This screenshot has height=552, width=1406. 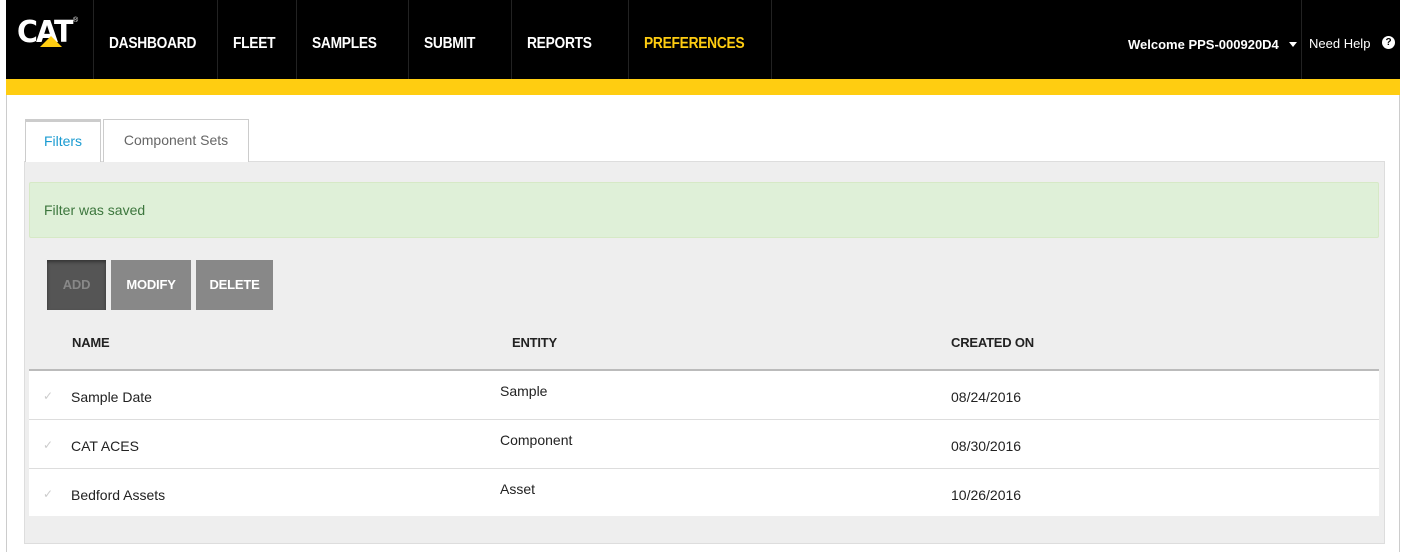 What do you see at coordinates (48, 32) in the screenshot?
I see `cat-logo: CAT ®` at bounding box center [48, 32].